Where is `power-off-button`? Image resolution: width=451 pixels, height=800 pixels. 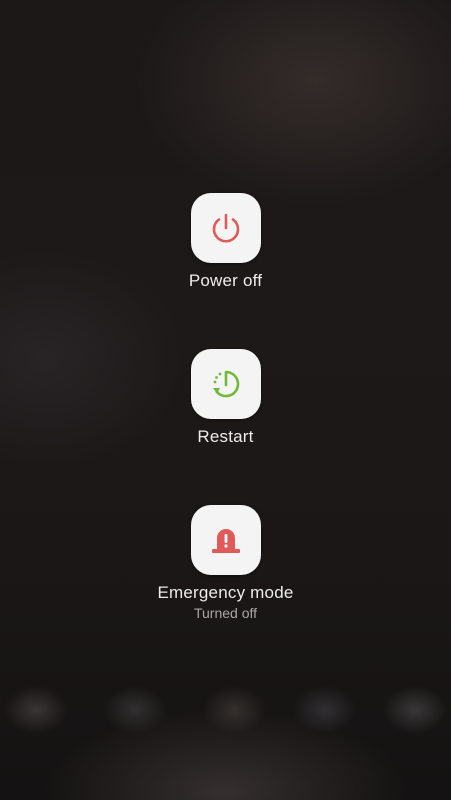 power-off-button is located at coordinates (225, 228).